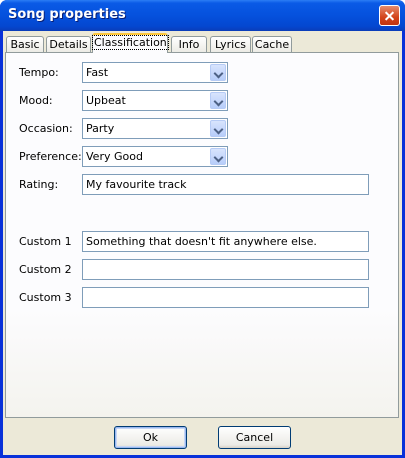  Describe the element at coordinates (45, 297) in the screenshot. I see `custom3-label: Custom 3` at that location.